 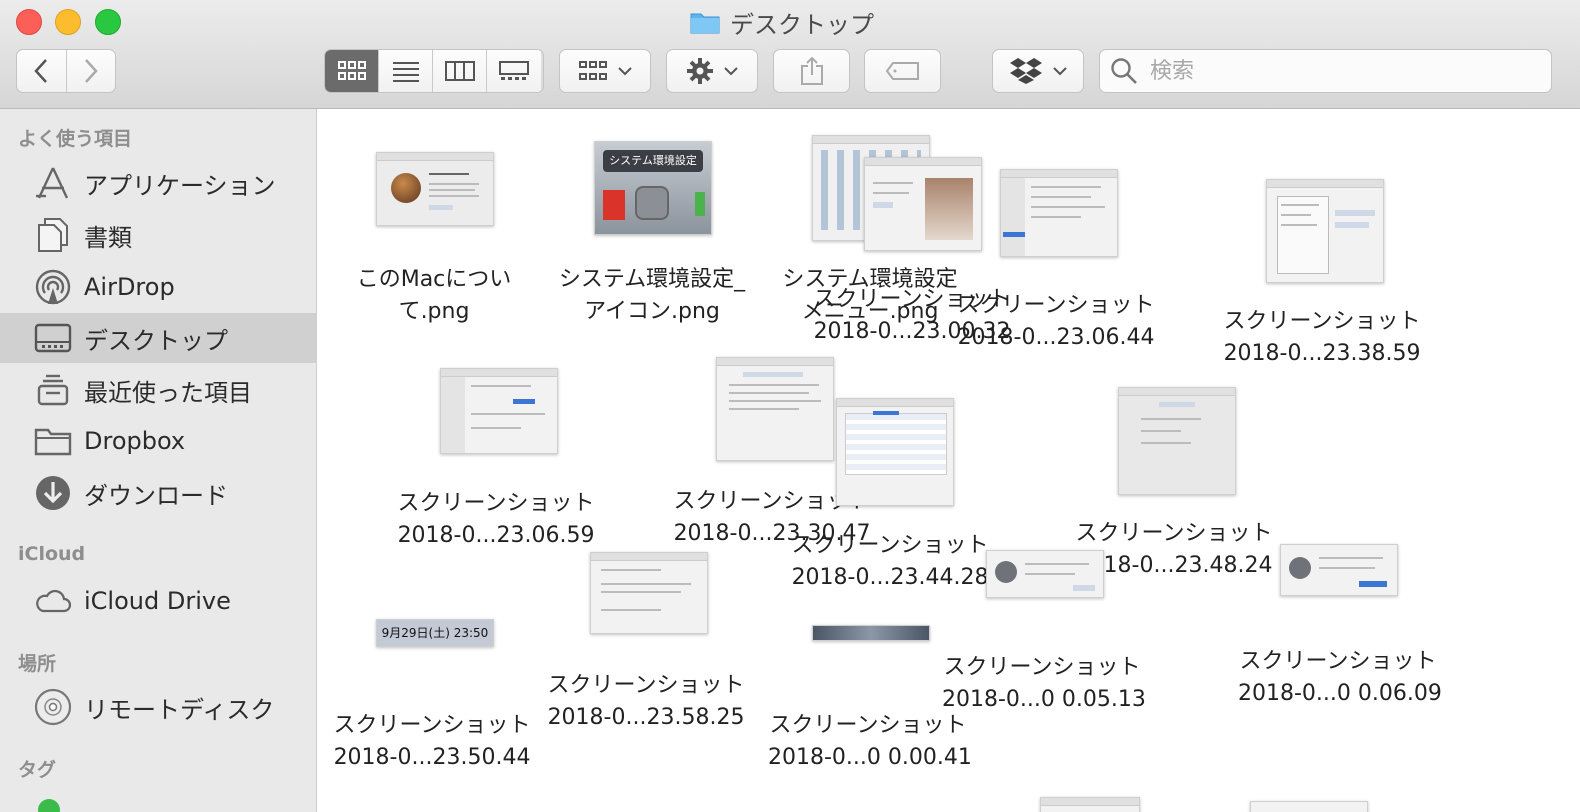 What do you see at coordinates (168, 392) in the screenshot?
I see `sidebar-item-label: 最近使った項目` at bounding box center [168, 392].